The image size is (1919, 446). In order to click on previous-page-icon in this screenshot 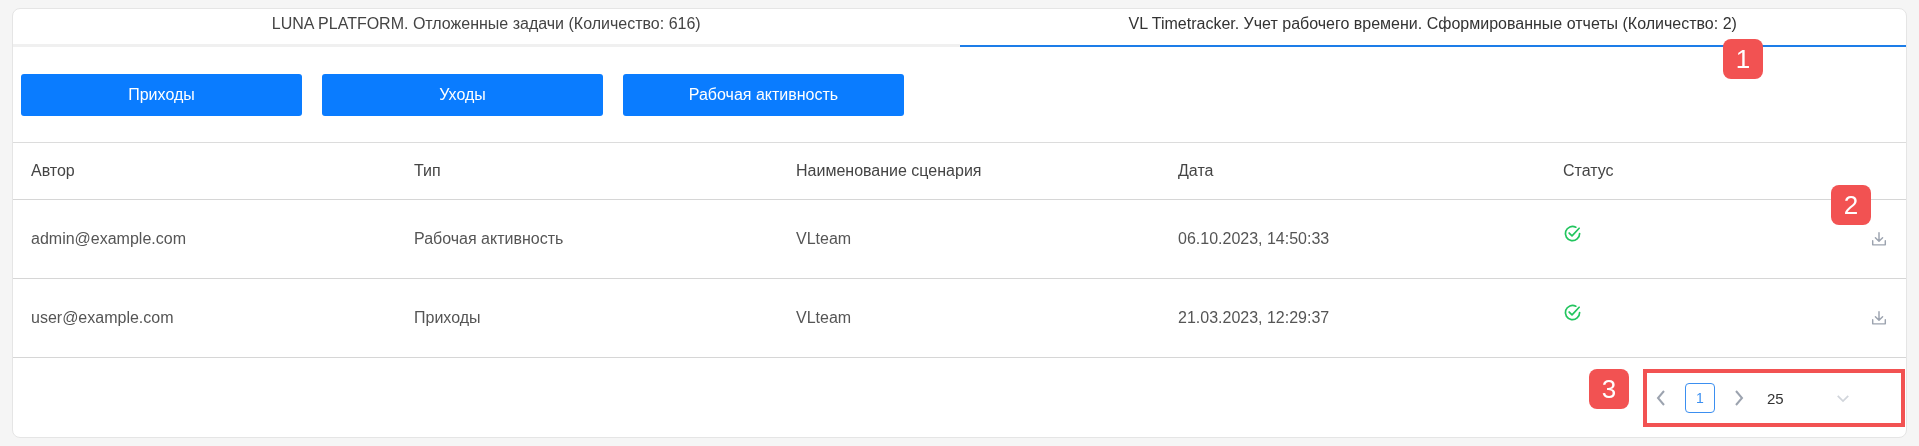, I will do `click(1661, 398)`.